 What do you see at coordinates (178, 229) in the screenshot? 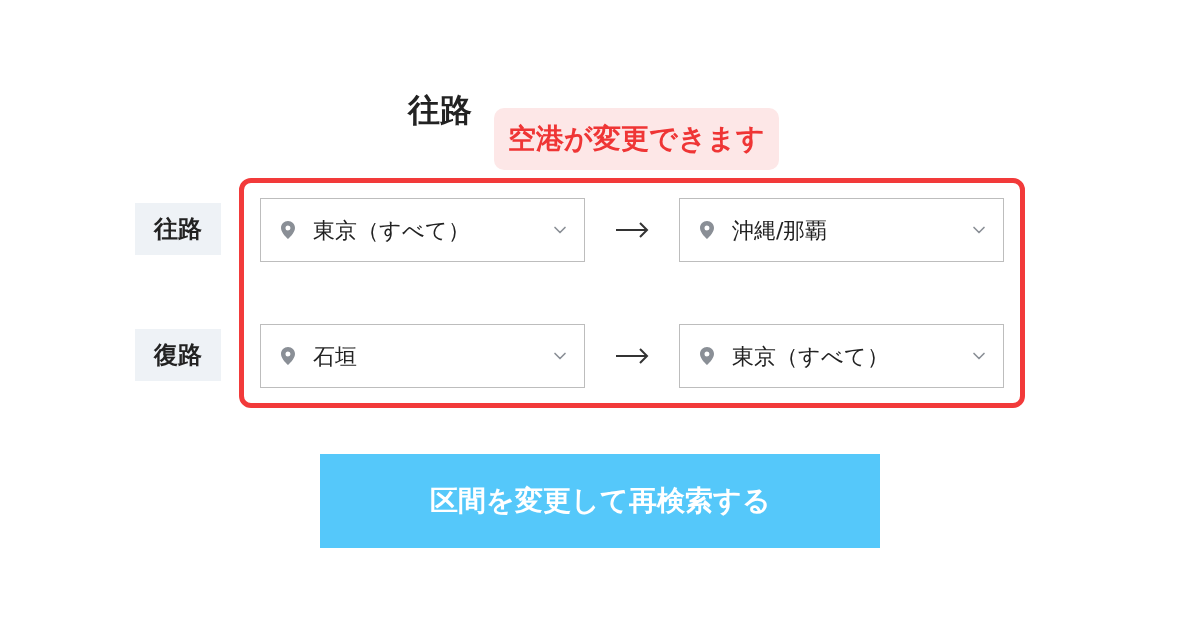
I see `leg-label: 往路` at bounding box center [178, 229].